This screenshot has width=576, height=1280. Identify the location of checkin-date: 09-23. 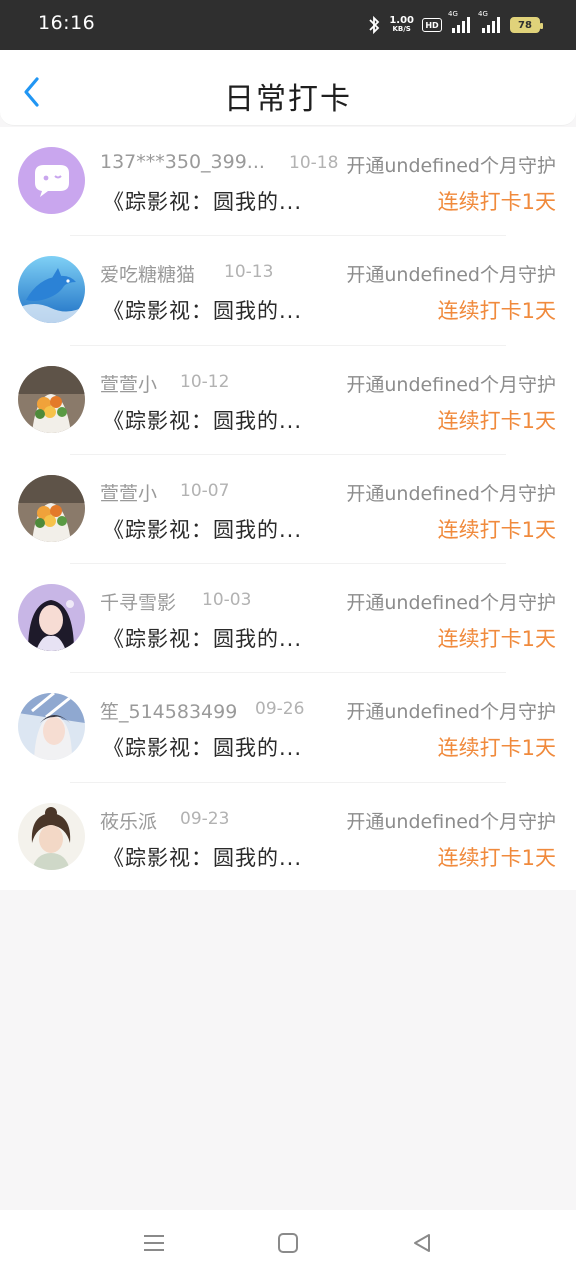
(205, 818).